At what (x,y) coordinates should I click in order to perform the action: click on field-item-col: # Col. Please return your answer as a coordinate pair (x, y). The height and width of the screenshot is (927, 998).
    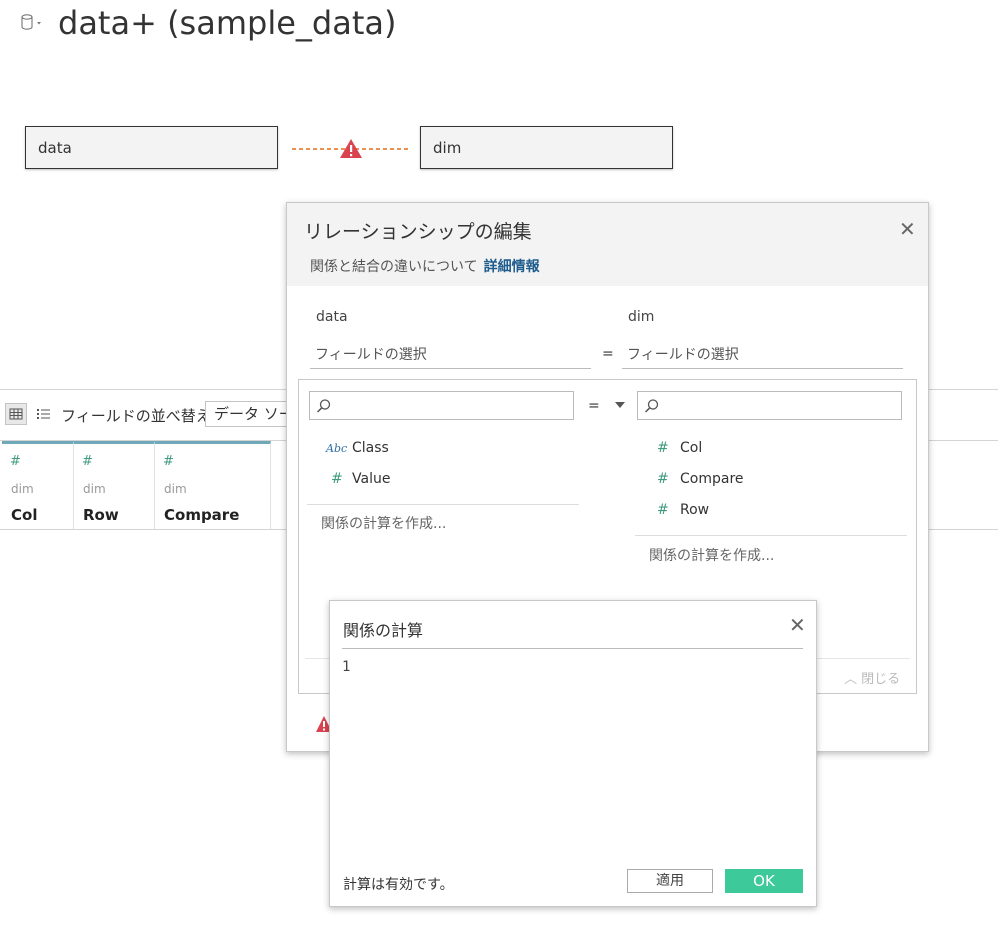
    Looking at the image, I should click on (679, 448).